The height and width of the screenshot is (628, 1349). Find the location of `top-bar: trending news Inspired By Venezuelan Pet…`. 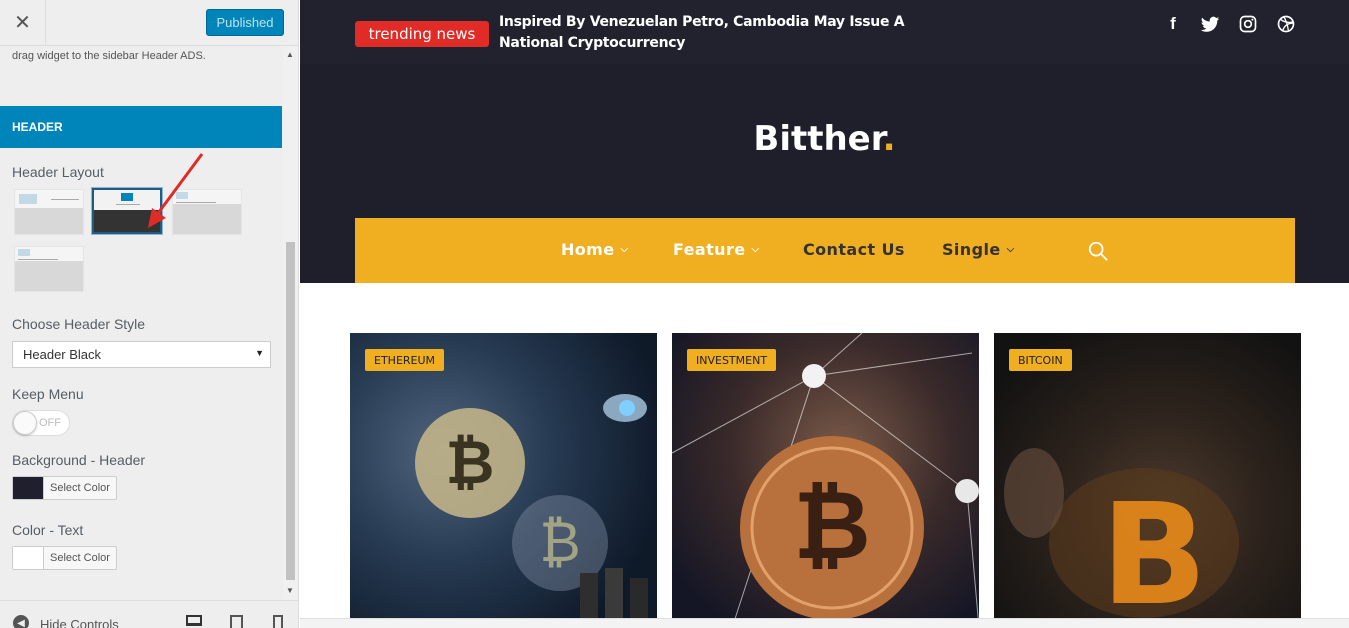

top-bar: trending news Inspired By Venezuelan Pet… is located at coordinates (824, 32).